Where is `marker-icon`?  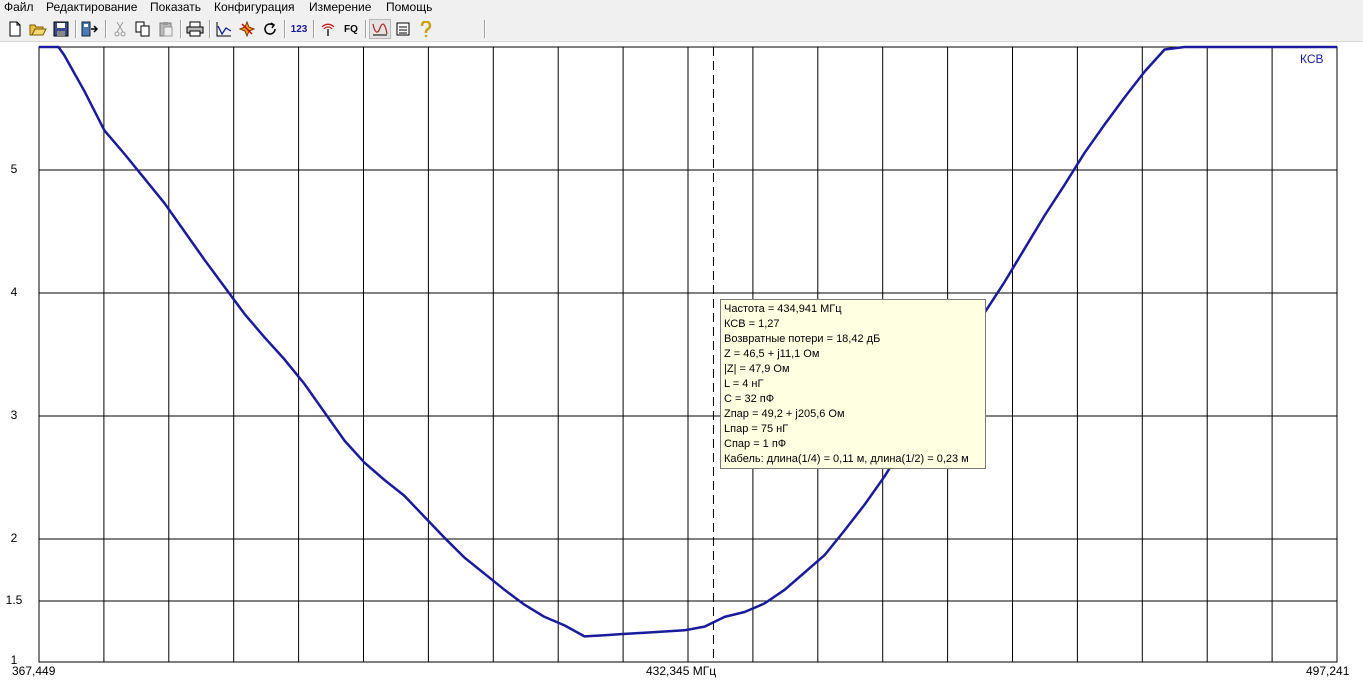 marker-icon is located at coordinates (247, 29).